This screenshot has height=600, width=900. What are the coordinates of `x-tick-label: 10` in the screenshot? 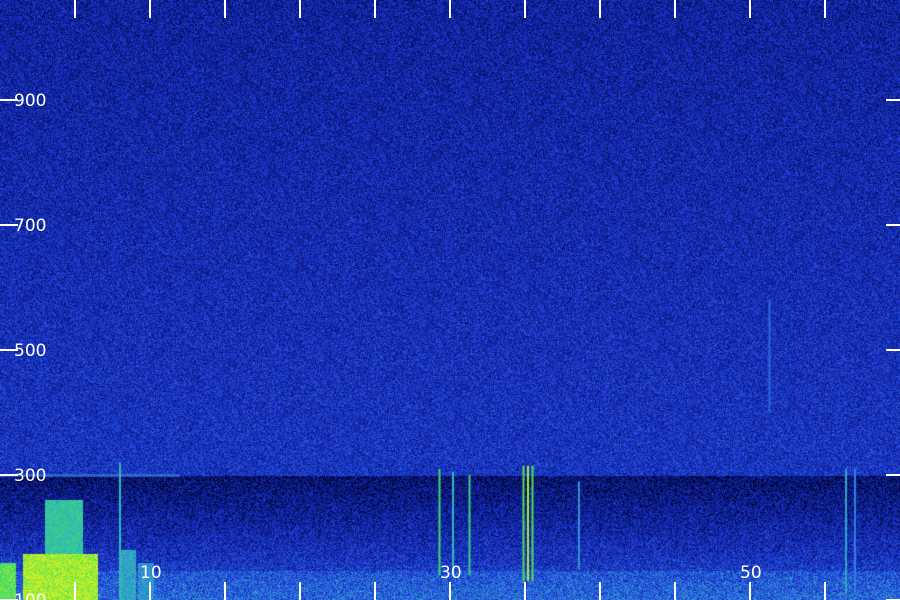 It's located at (151, 573).